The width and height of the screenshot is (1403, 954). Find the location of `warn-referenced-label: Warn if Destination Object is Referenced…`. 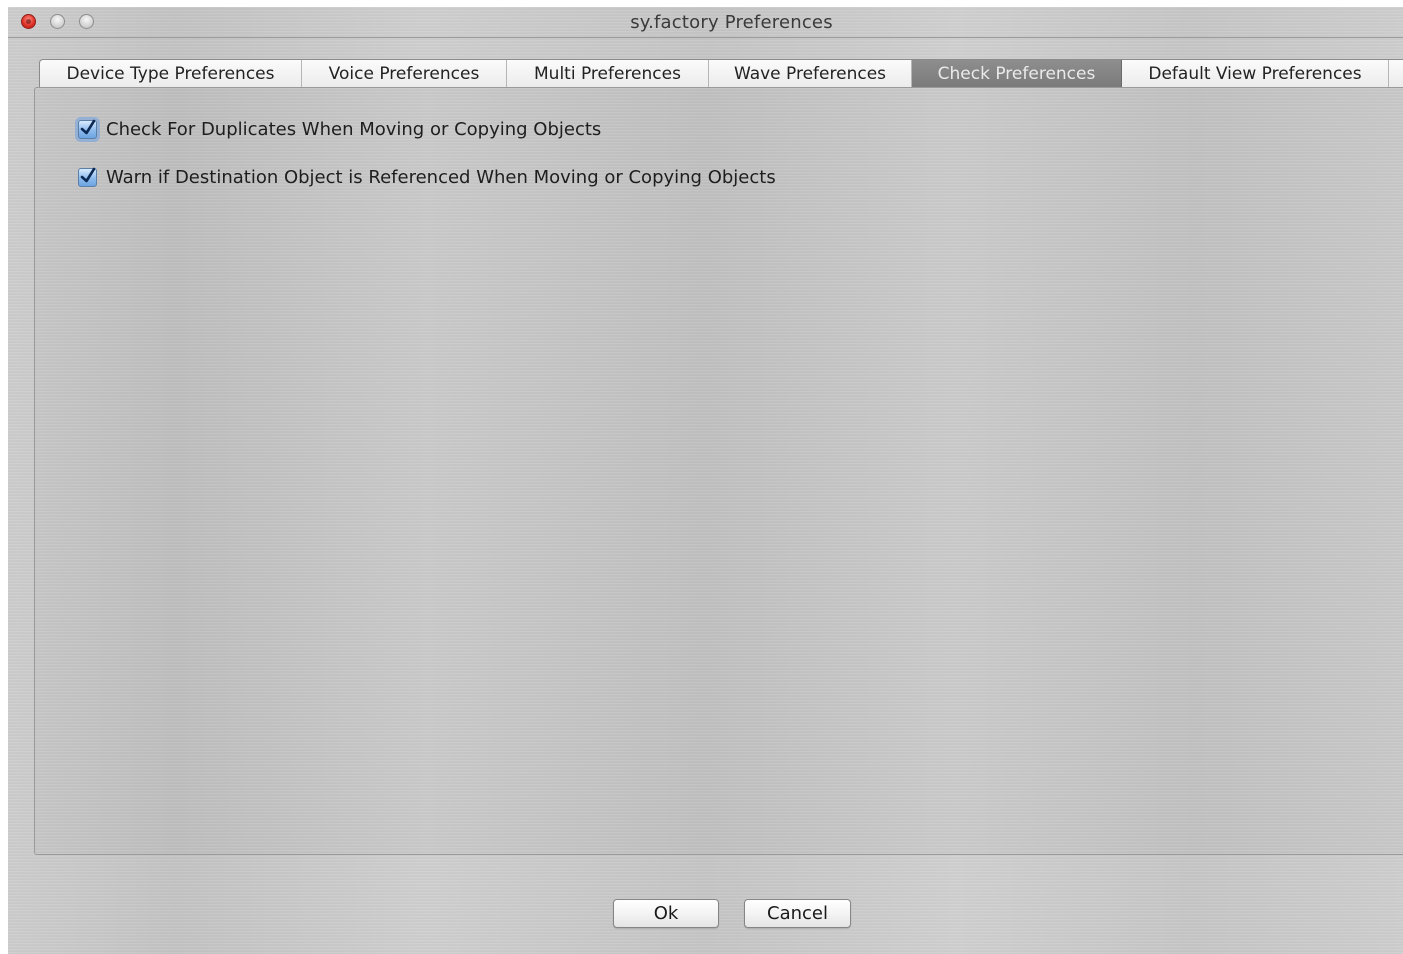

warn-referenced-label: Warn if Destination Object is Referenced… is located at coordinates (441, 177).